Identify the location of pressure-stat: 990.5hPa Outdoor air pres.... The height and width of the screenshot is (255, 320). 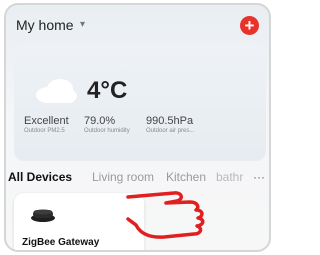
(170, 124).